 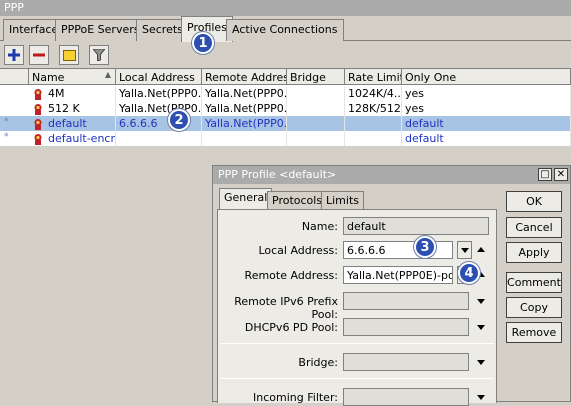 What do you see at coordinates (291, 327) in the screenshot?
I see `dhcpv6-pd-pool-label: DHCPv6 PD Pool:` at bounding box center [291, 327].